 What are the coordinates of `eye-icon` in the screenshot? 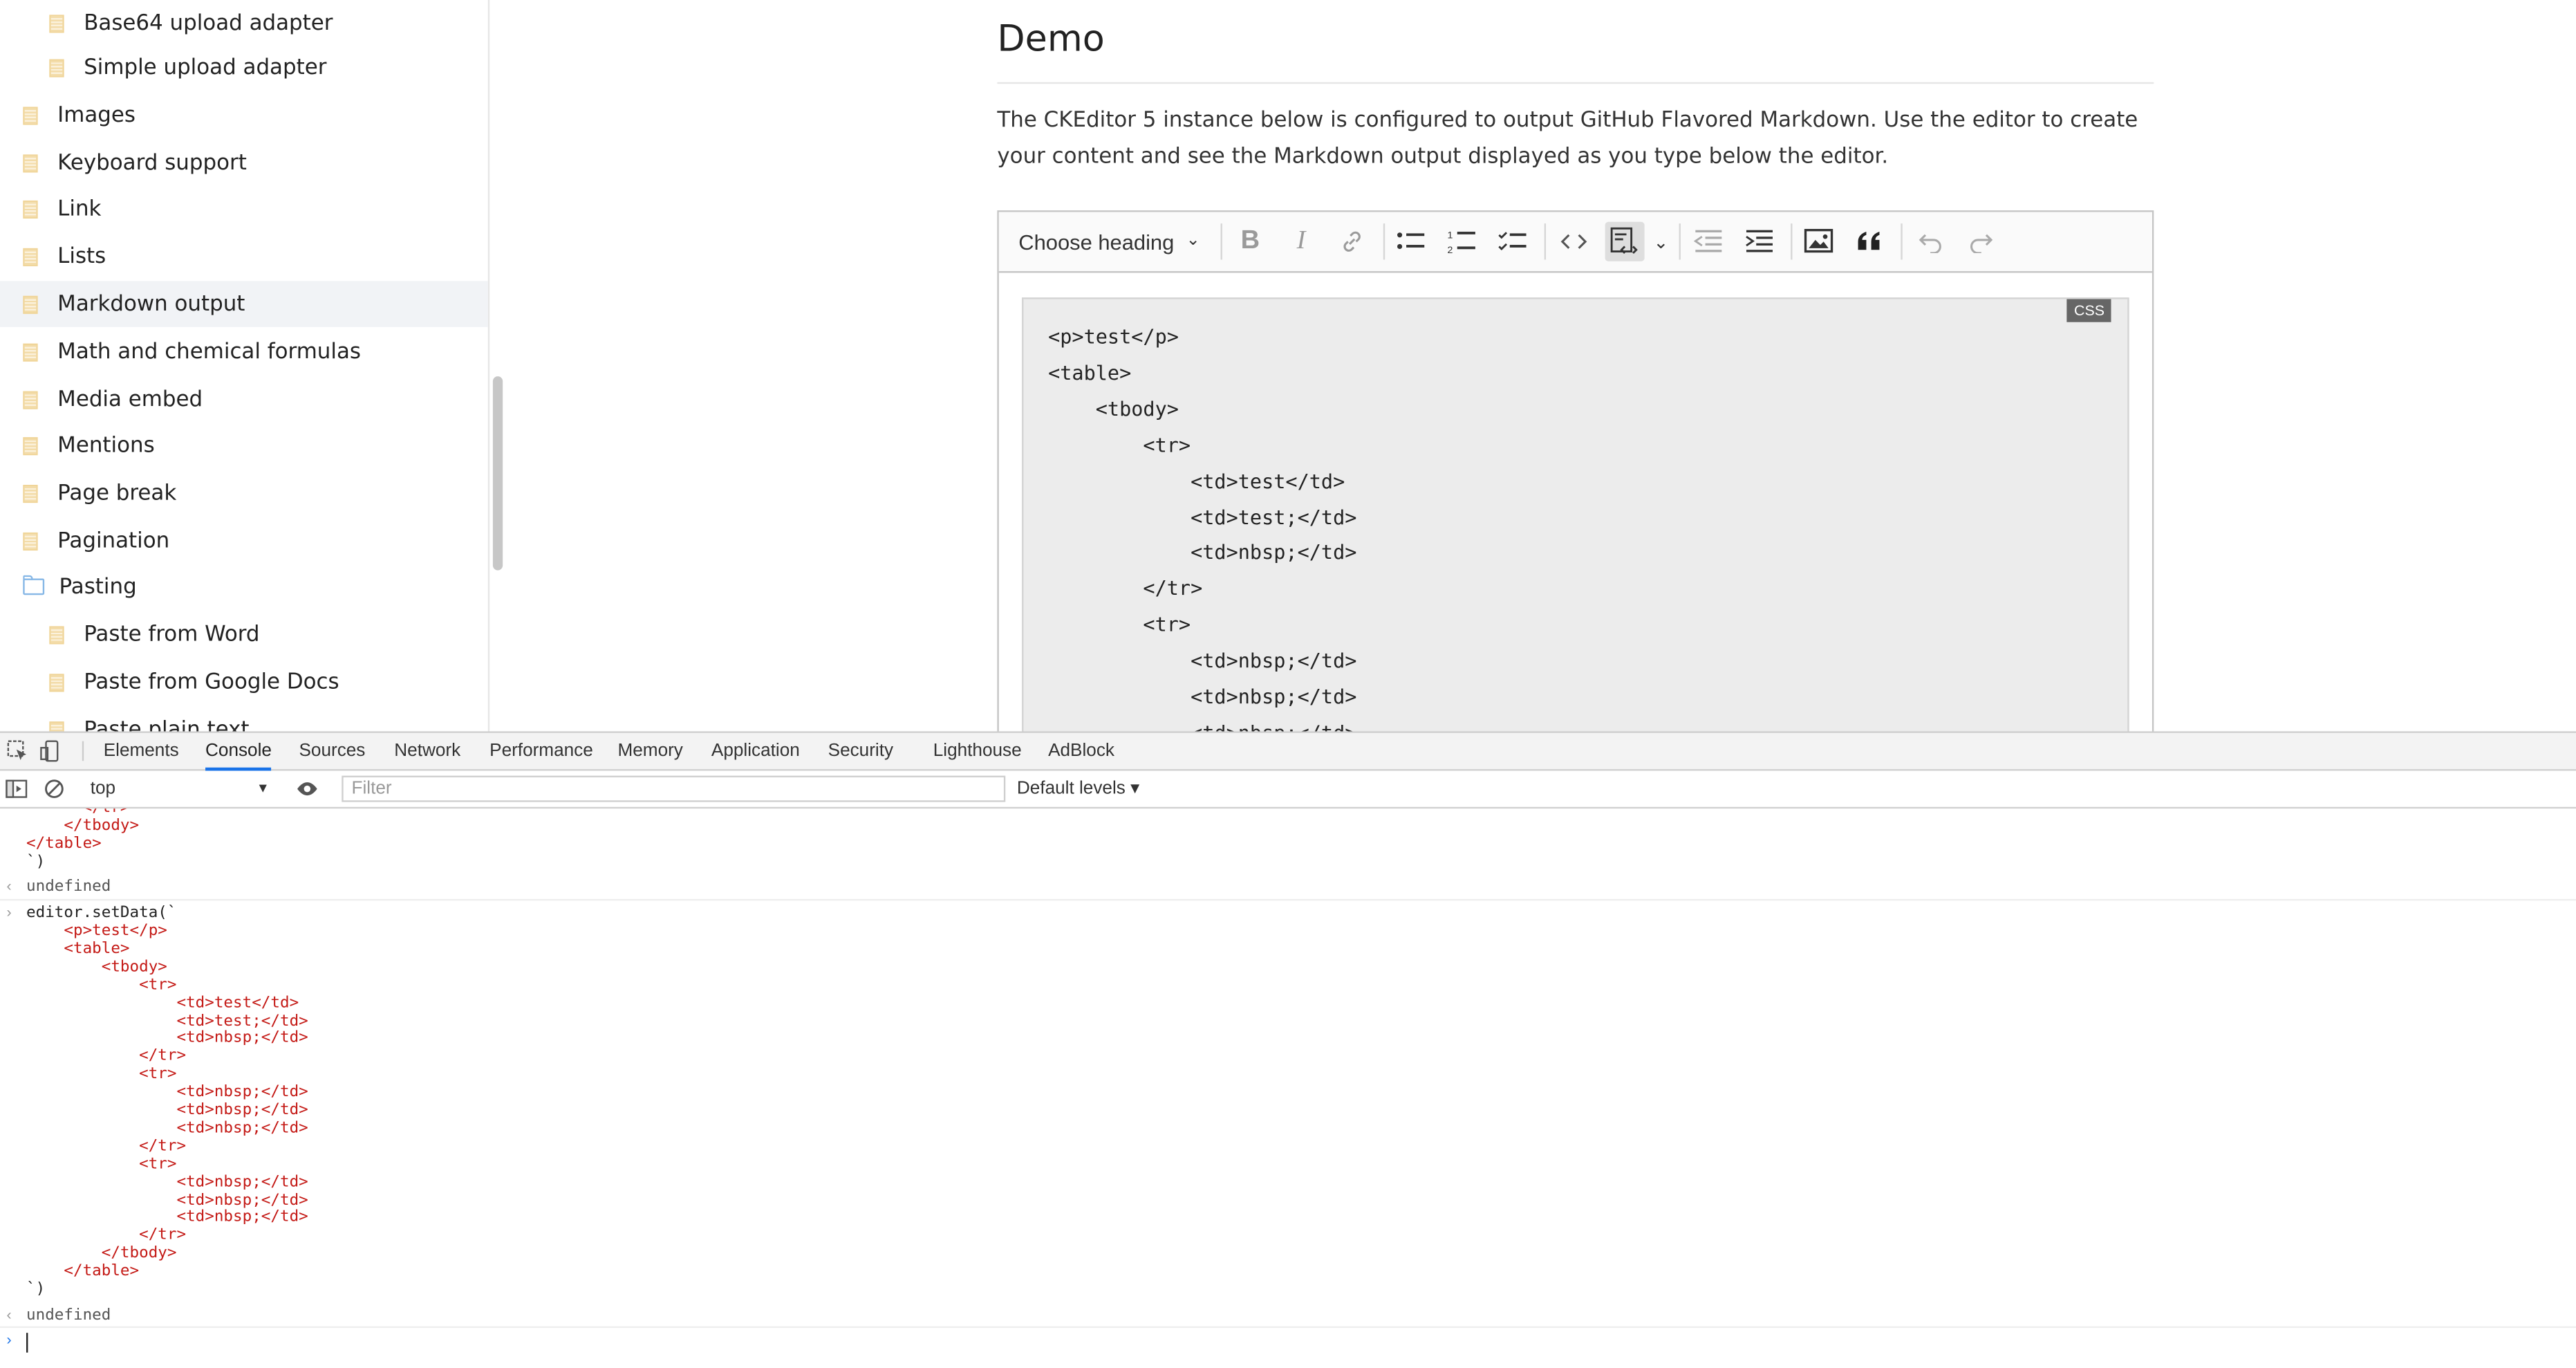 It's located at (307, 788).